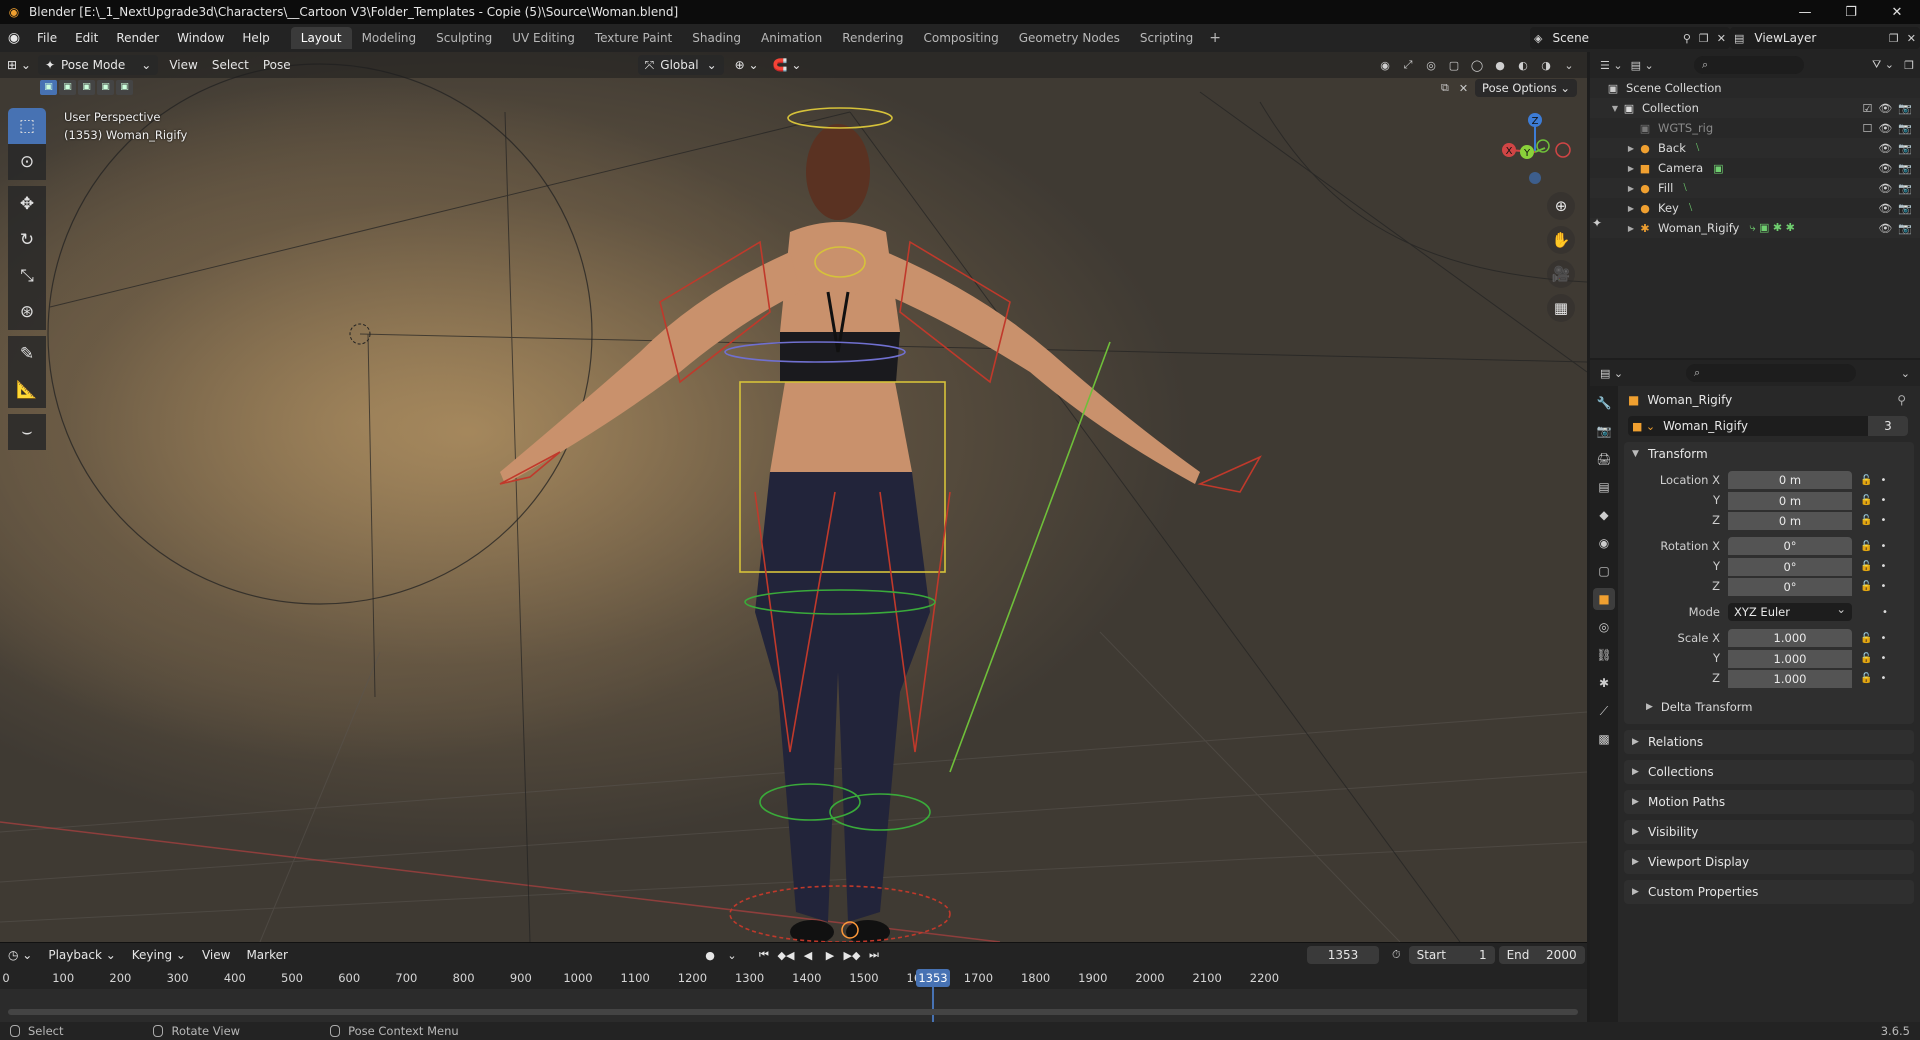 The height and width of the screenshot is (1040, 1920). Describe the element at coordinates (1911, 38) in the screenshot. I see `delete-view-layer-icon: ✕` at that location.